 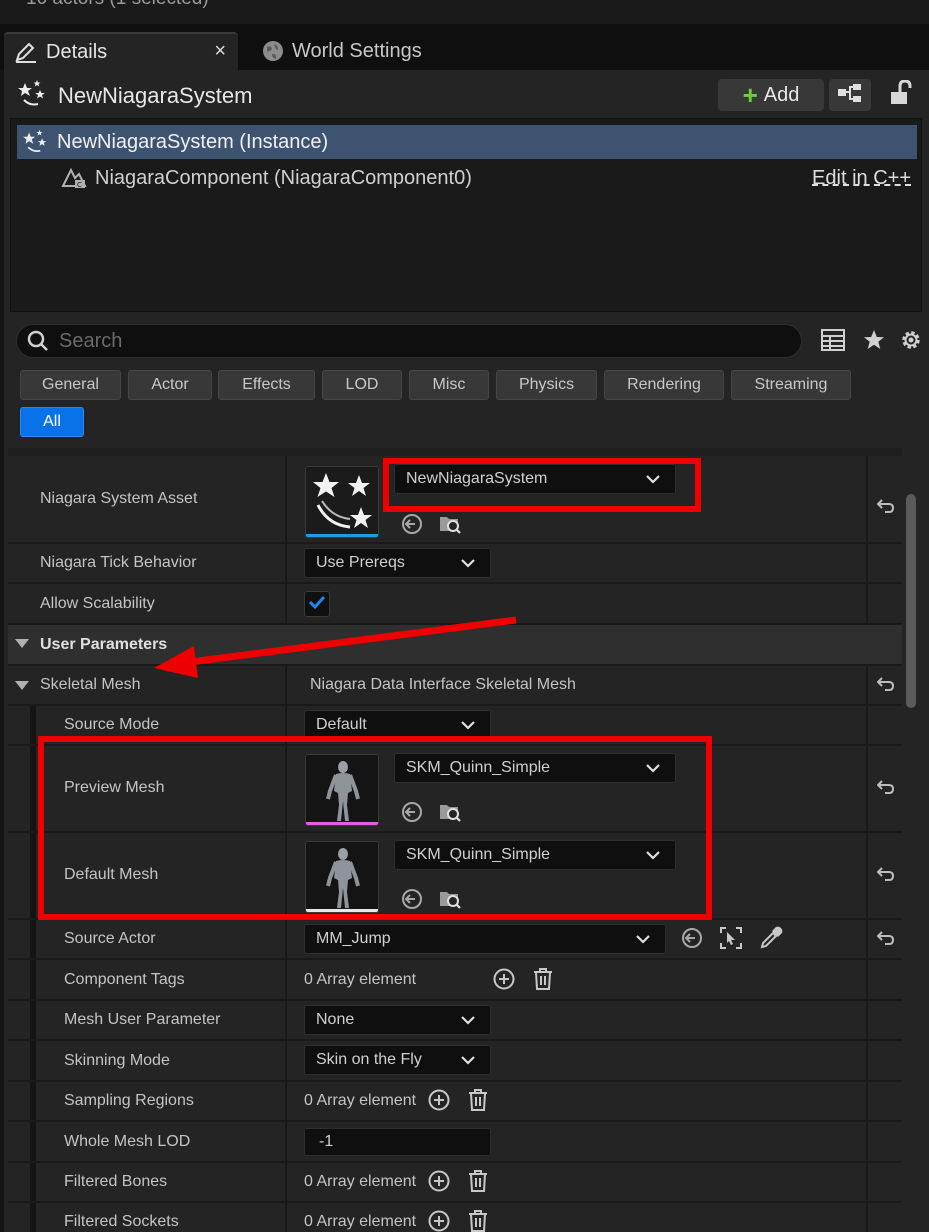 What do you see at coordinates (97, 603) in the screenshot?
I see `property-label: Allow Scalability` at bounding box center [97, 603].